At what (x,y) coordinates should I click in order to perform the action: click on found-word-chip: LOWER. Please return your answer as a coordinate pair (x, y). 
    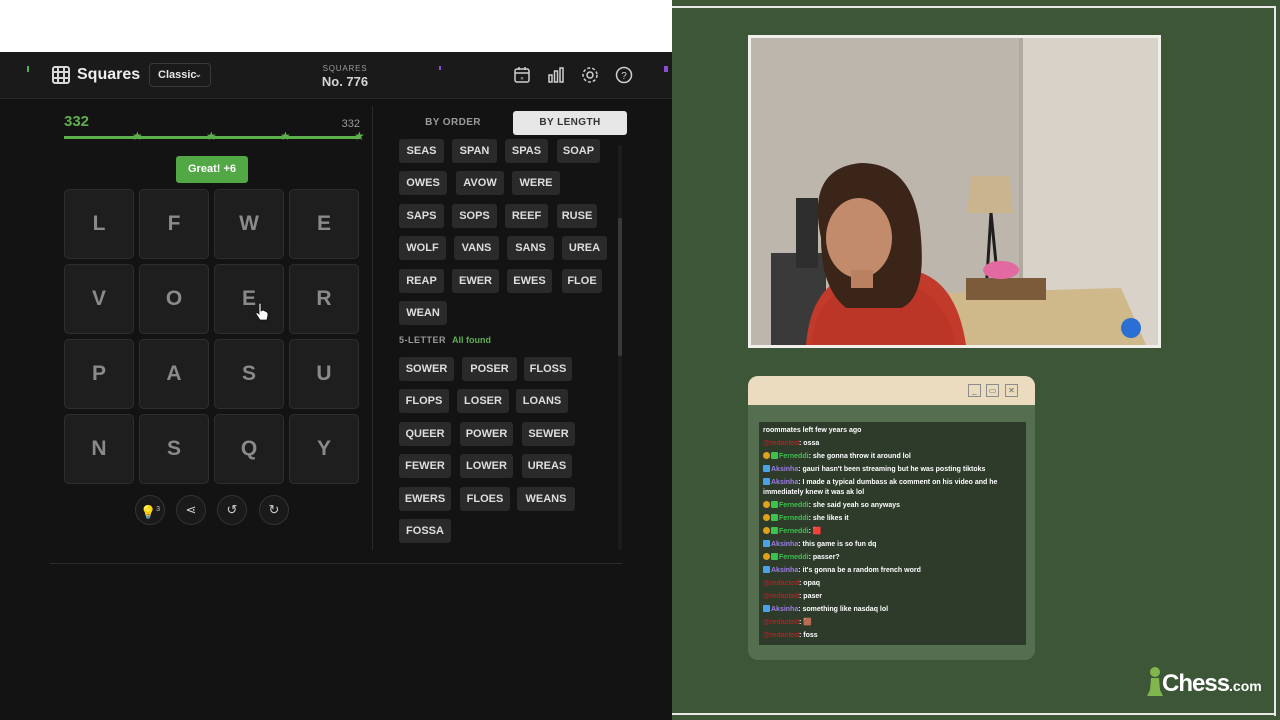
    Looking at the image, I should click on (486, 466).